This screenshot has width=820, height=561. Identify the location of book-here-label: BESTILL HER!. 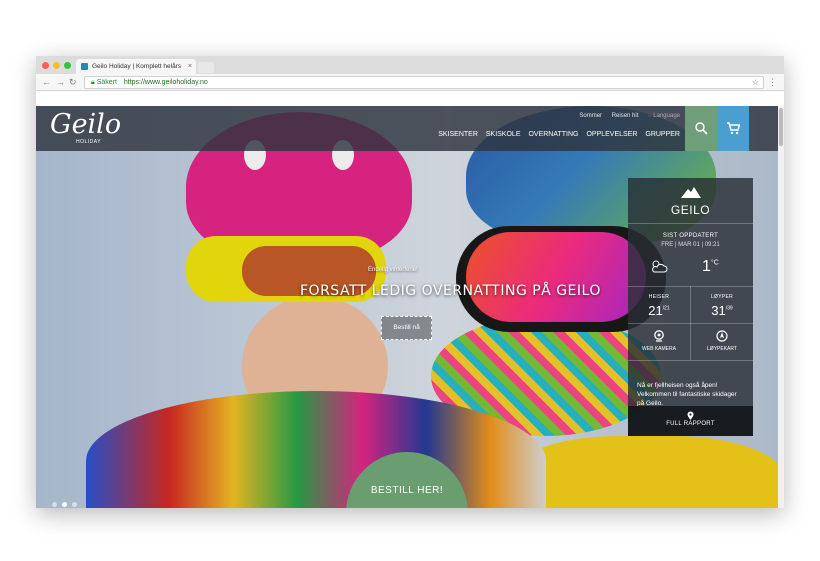
(407, 490).